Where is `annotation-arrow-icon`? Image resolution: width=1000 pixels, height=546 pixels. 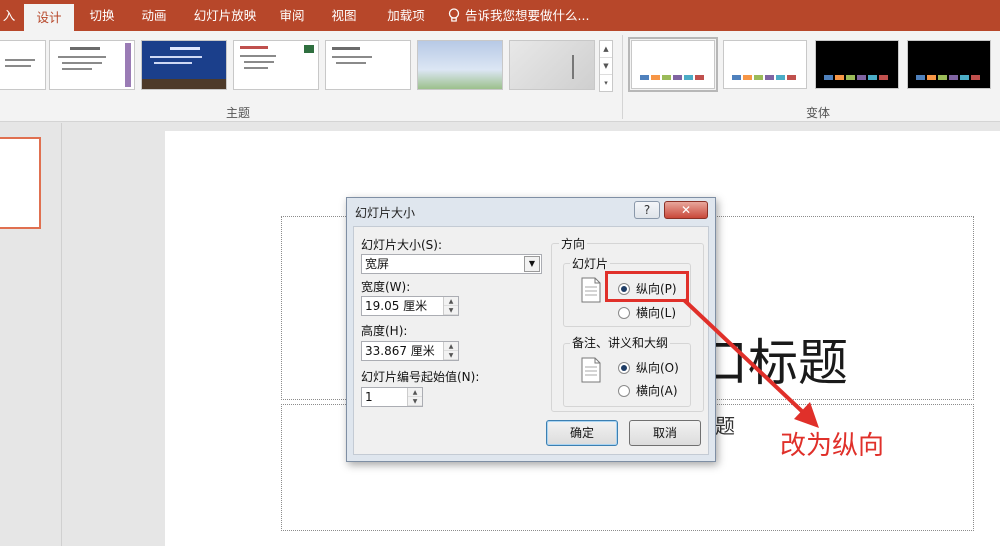
annotation-arrow-icon is located at coordinates (750, 363).